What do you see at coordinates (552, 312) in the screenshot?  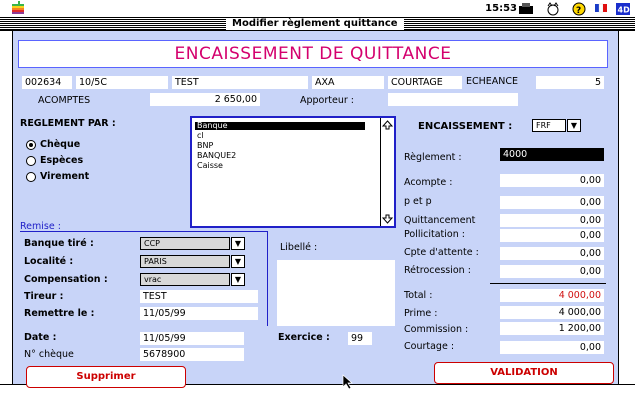 I see `prime-field: 4 000,00` at bounding box center [552, 312].